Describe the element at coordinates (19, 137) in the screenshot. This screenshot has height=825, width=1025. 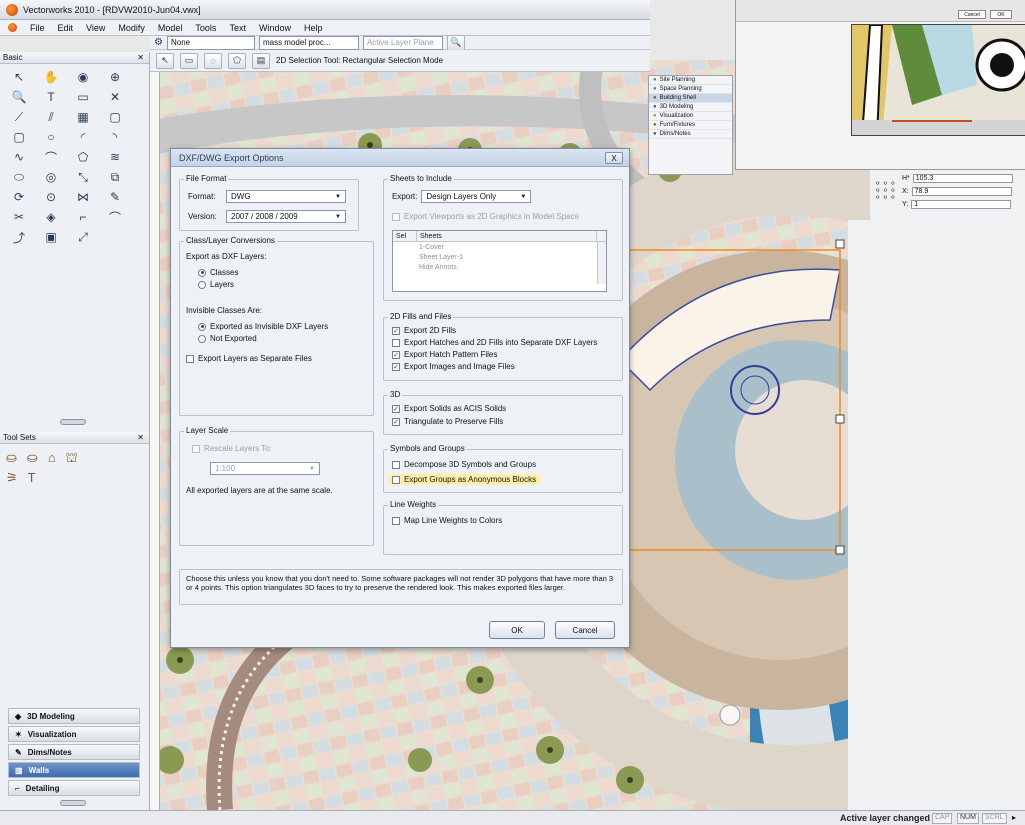
I see `rounded-rect-tool-icon: ▢` at that location.